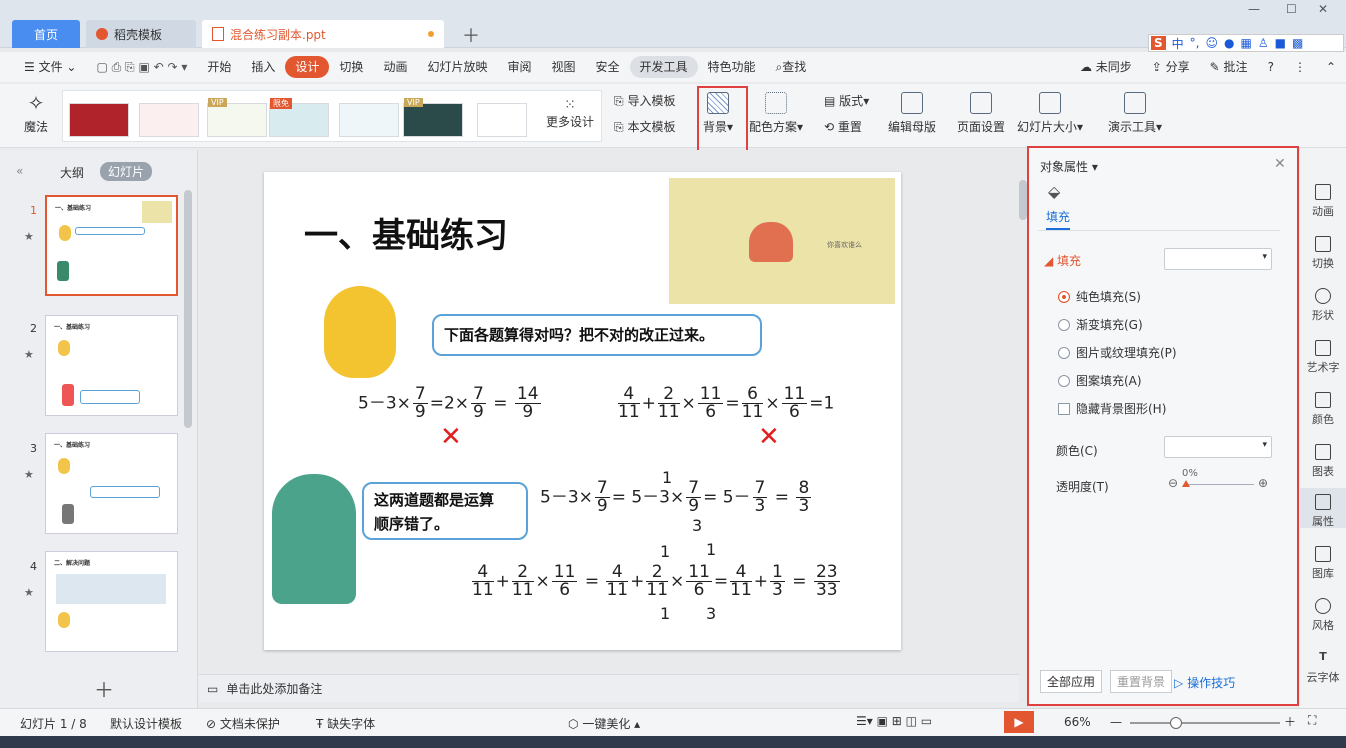 Image resolution: width=1346 pixels, height=748 pixels. Describe the element at coordinates (782, 241) in the screenshot. I see `slide-image: 你喜欢谁么` at that location.